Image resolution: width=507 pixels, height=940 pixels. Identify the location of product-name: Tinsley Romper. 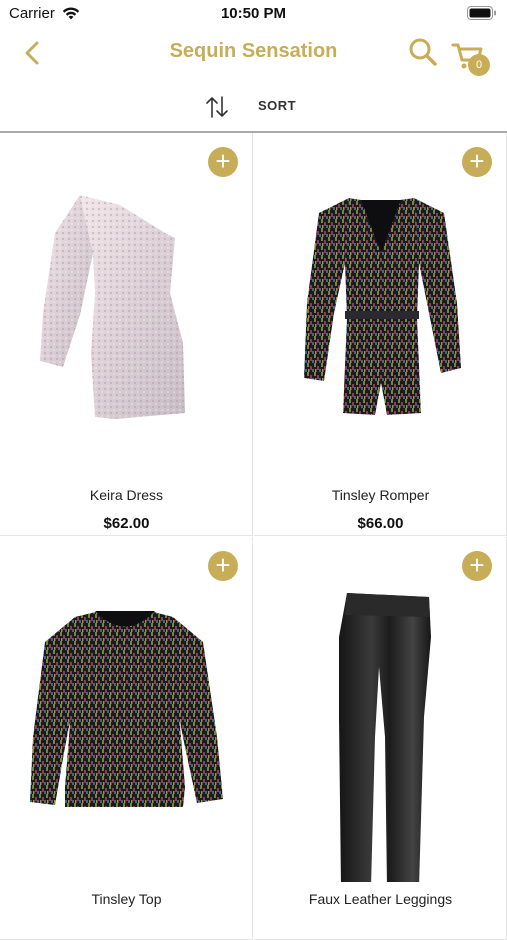
(380, 495).